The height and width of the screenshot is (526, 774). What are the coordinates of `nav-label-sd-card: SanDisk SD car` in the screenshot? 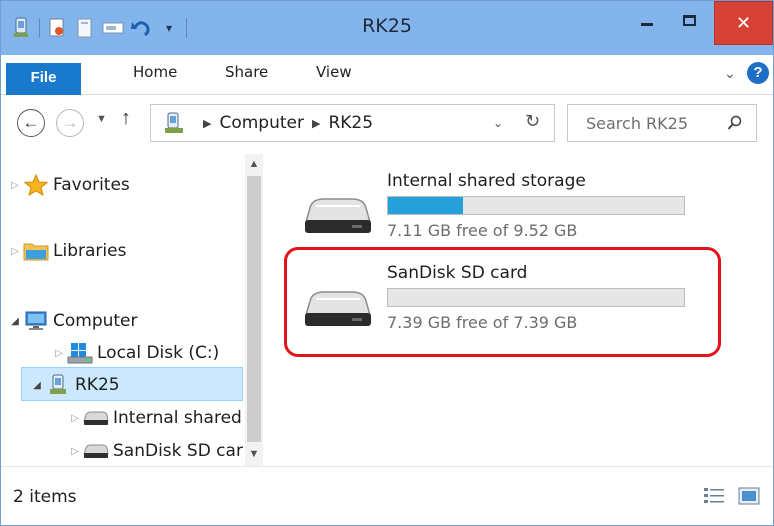 It's located at (178, 451).